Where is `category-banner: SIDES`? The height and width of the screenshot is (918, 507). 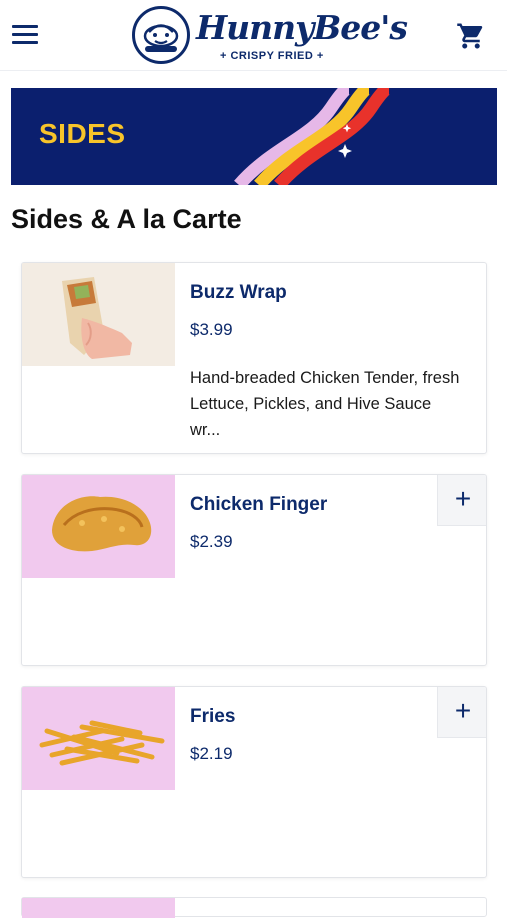 category-banner: SIDES is located at coordinates (254, 136).